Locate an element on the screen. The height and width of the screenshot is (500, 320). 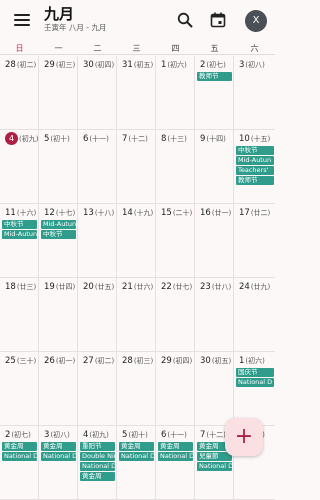
day-cell: 24(廿九) is located at coordinates (254, 315).